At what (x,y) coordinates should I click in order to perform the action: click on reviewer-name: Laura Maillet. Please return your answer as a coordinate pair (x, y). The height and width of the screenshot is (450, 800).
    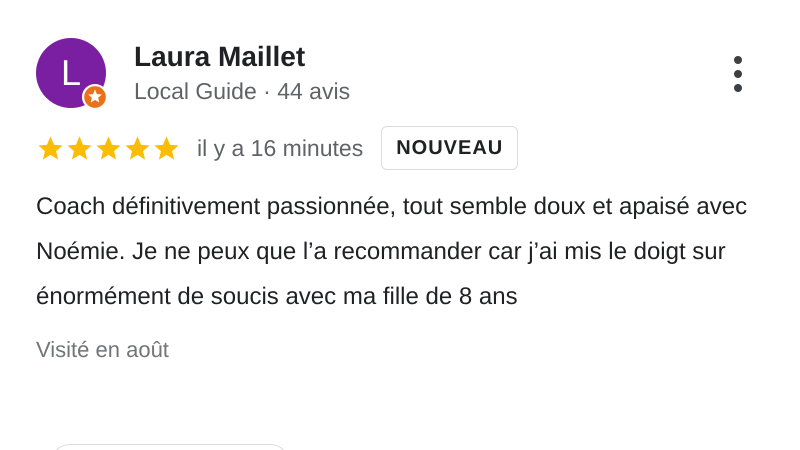
    Looking at the image, I should click on (430, 57).